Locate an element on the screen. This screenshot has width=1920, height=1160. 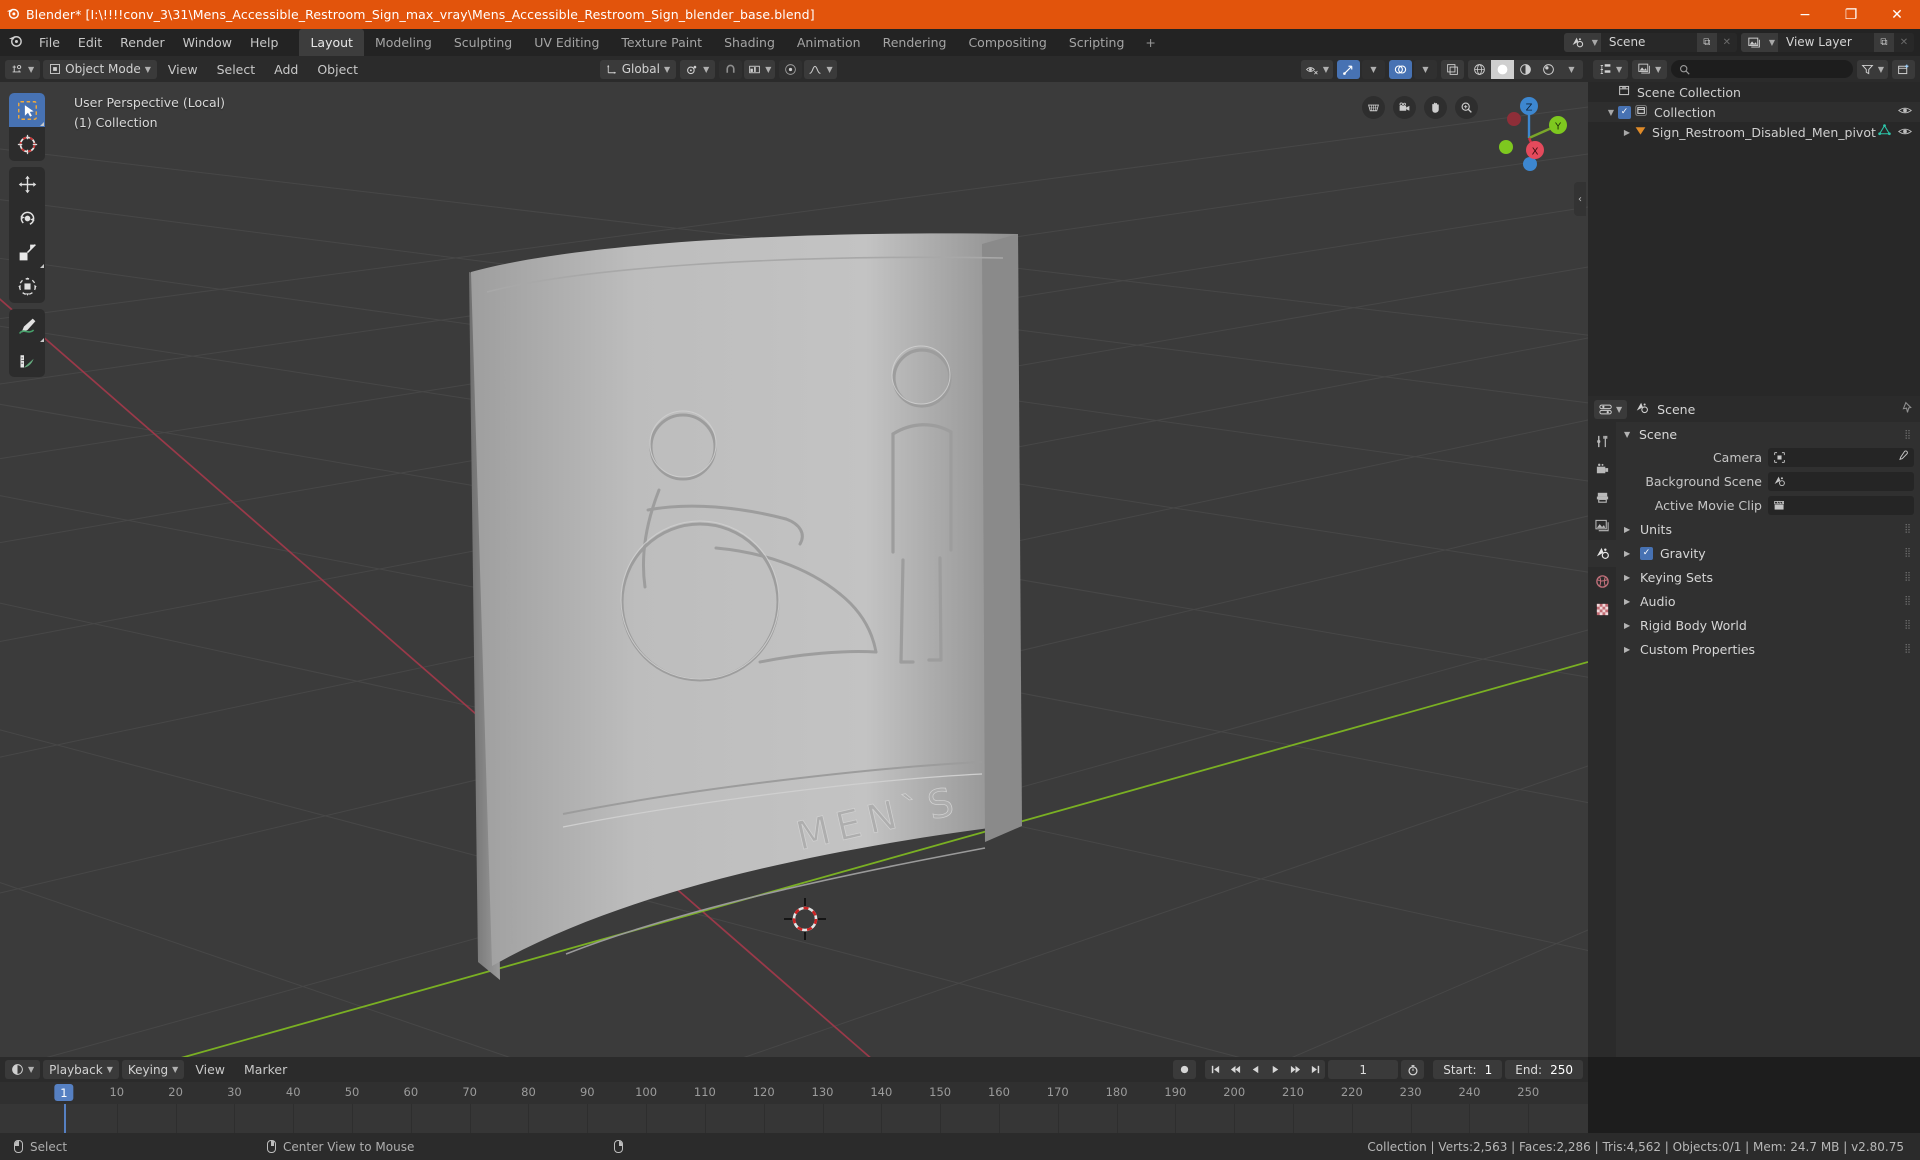
transform-orientation-selector: Global ▼ is located at coordinates (638, 69).